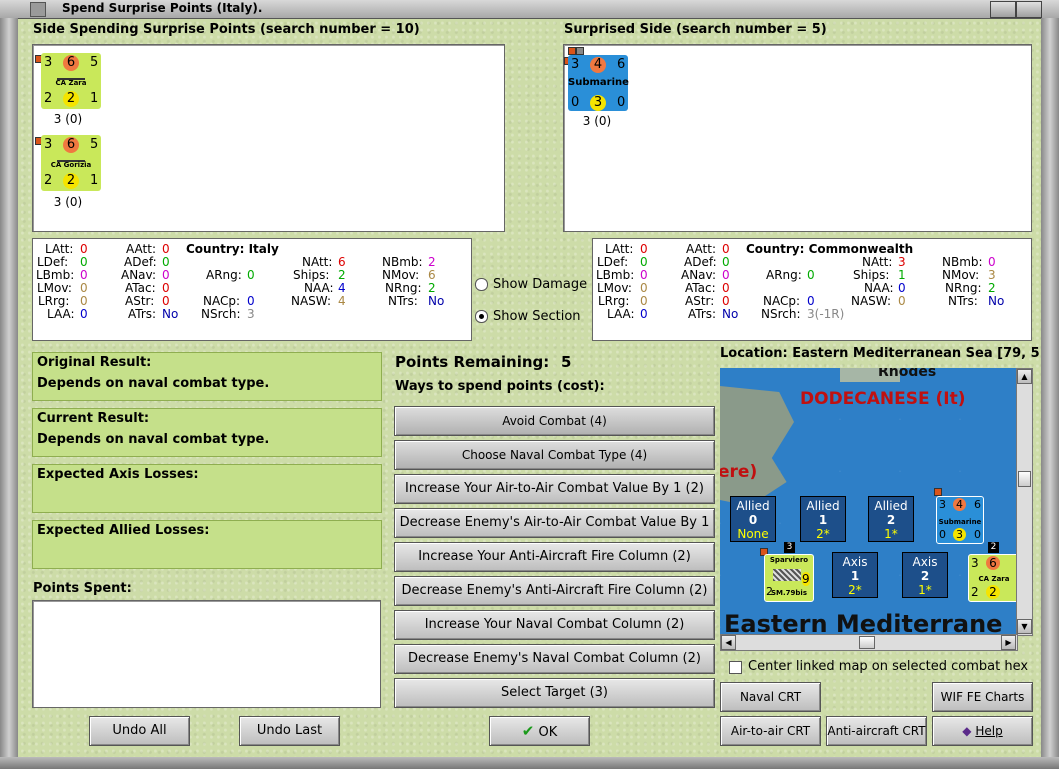  What do you see at coordinates (93, 418) in the screenshot?
I see `current-result-label: Current Result:` at bounding box center [93, 418].